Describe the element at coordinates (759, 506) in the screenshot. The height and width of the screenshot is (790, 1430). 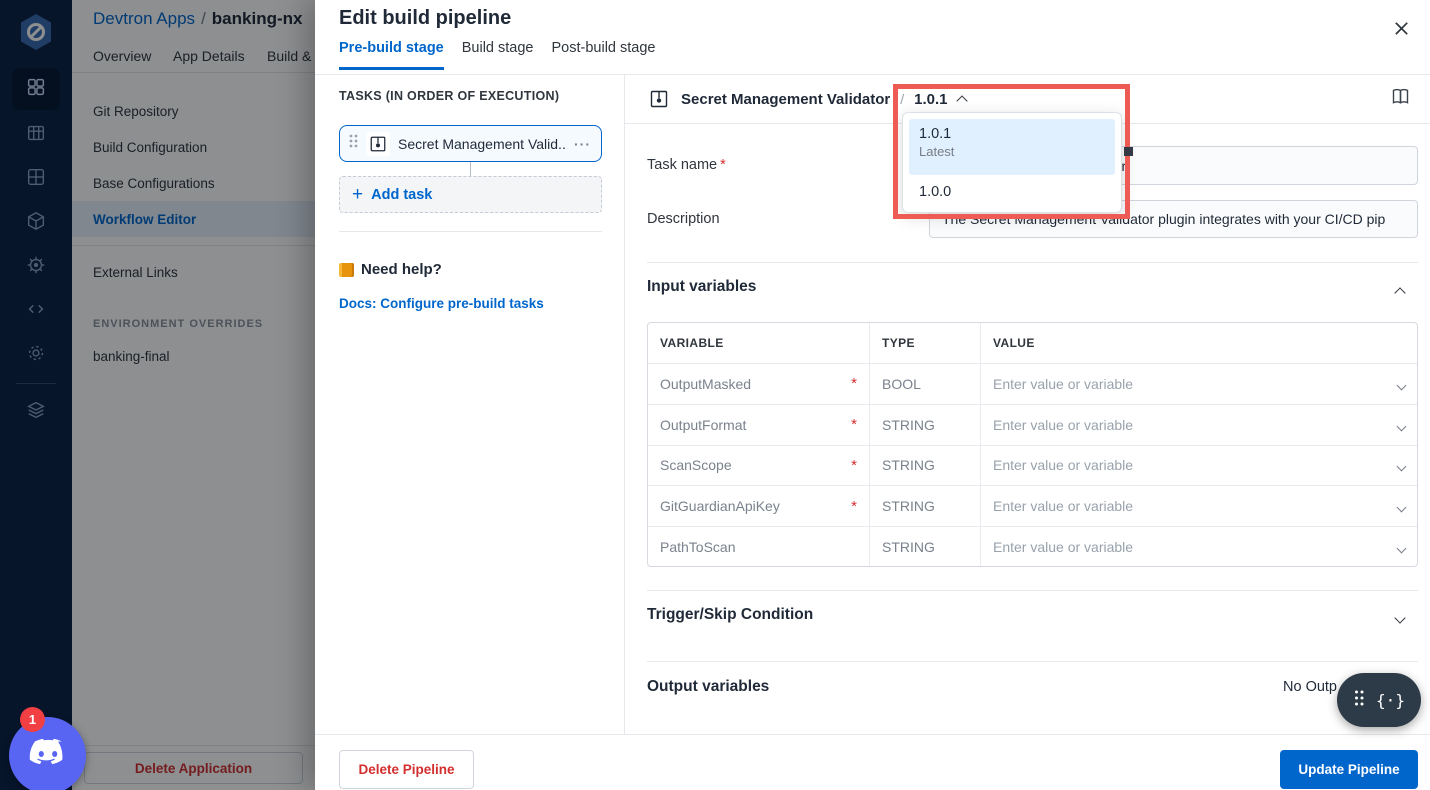
I see `table-row-variable: GitGuardianApiKey *` at that location.